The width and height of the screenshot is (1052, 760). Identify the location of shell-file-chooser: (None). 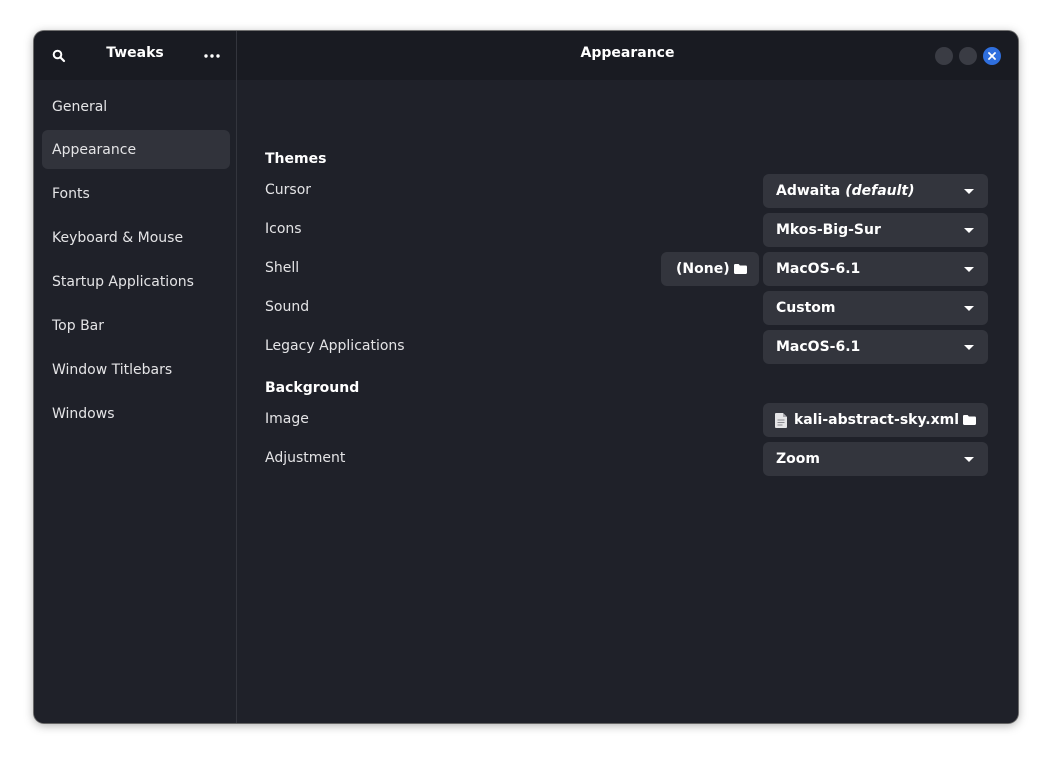
(710, 269).